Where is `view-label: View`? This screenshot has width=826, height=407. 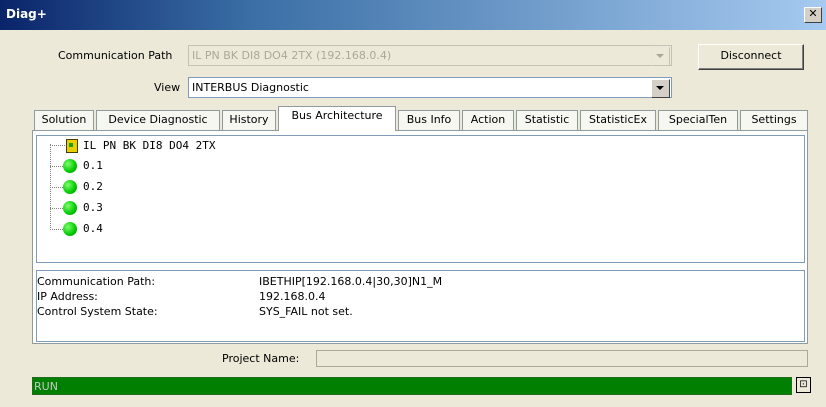
view-label: View is located at coordinates (167, 87).